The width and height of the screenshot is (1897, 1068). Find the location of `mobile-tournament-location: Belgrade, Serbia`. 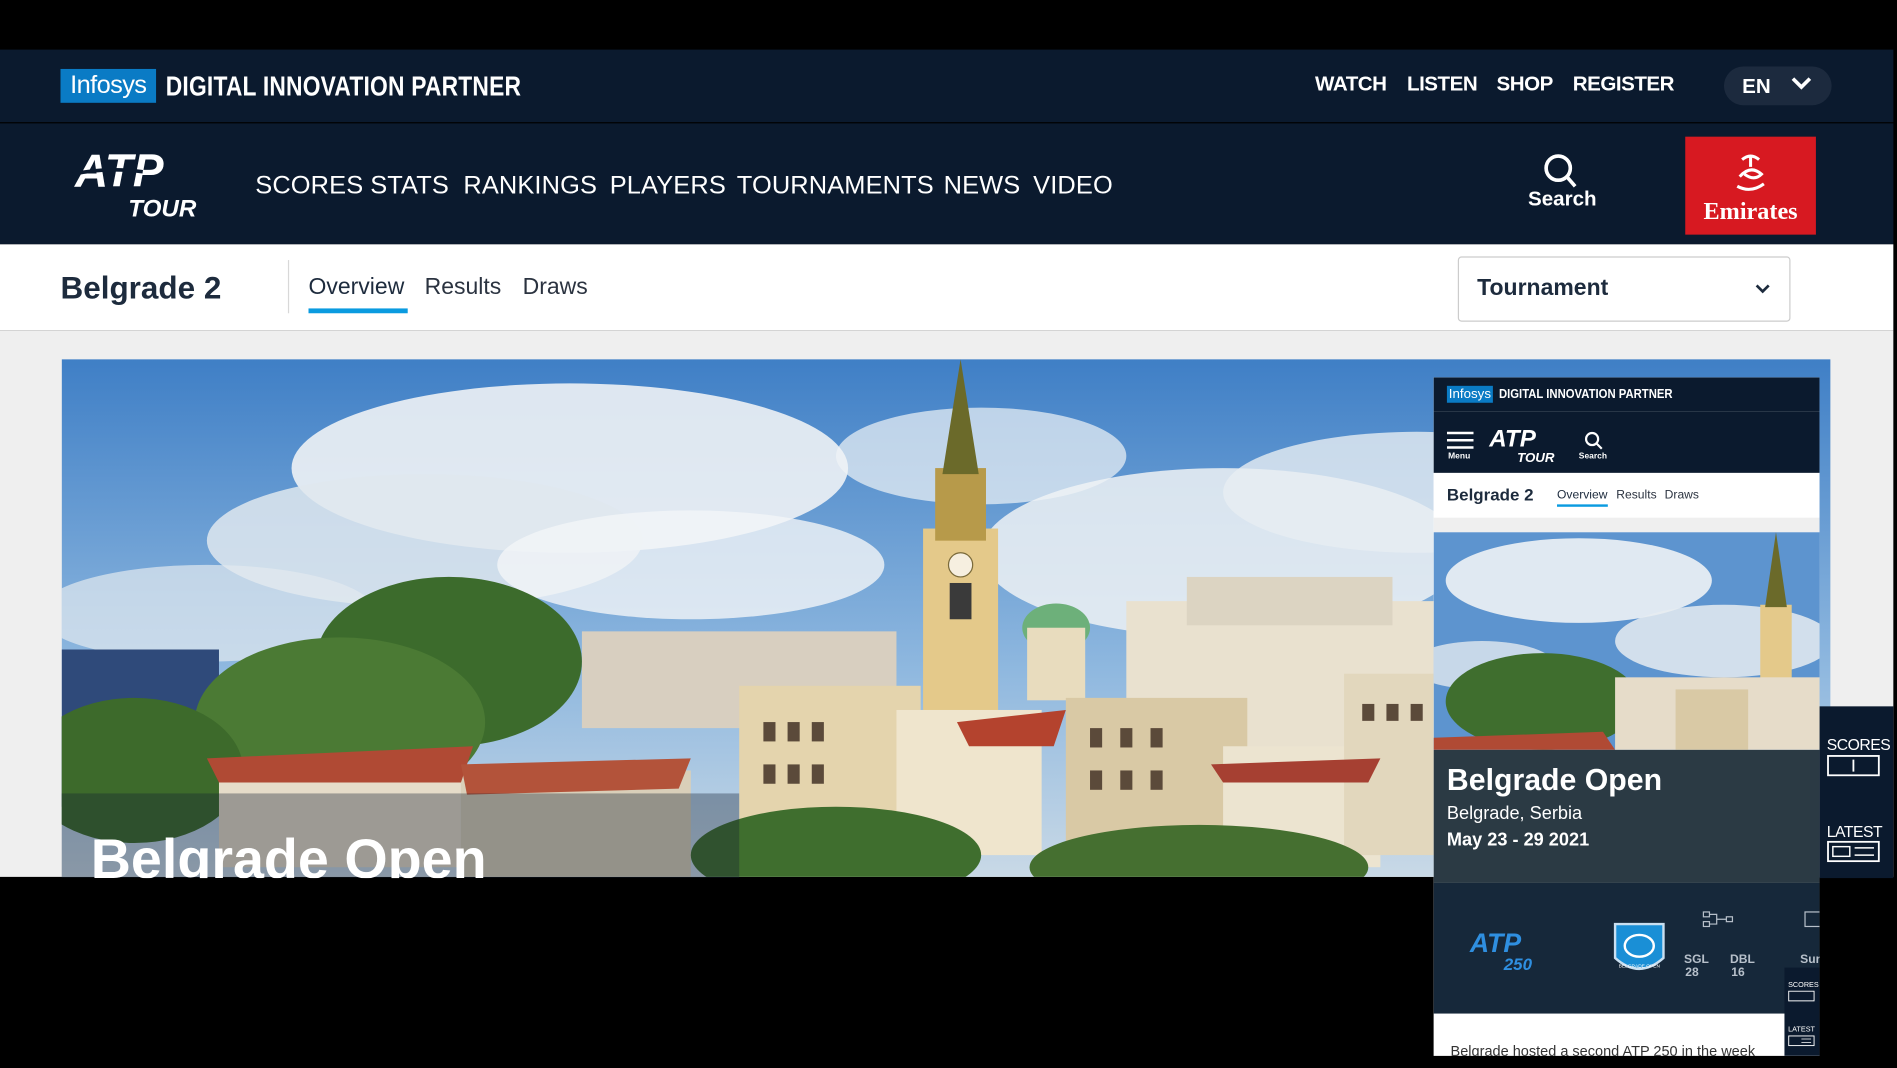

mobile-tournament-location: Belgrade, Serbia is located at coordinates (1514, 813).